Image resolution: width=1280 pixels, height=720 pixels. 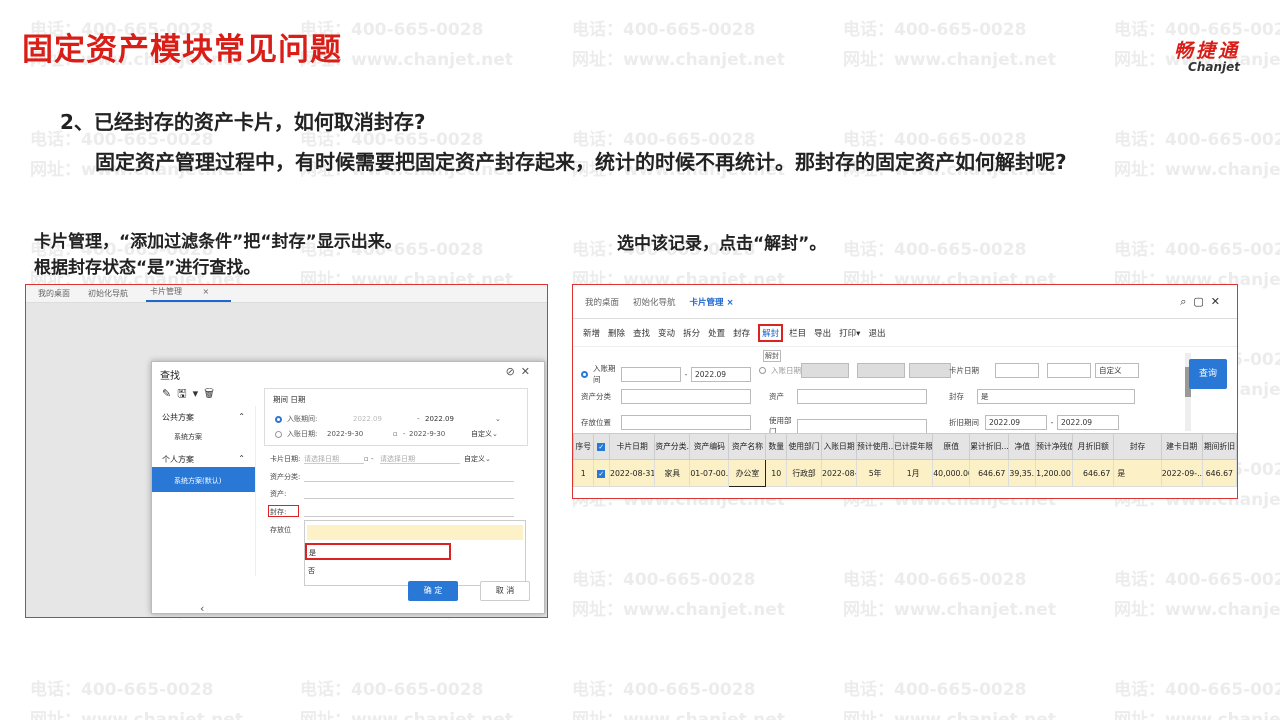 I want to click on col-asset-code: 资产编码, so click(x=709, y=446).